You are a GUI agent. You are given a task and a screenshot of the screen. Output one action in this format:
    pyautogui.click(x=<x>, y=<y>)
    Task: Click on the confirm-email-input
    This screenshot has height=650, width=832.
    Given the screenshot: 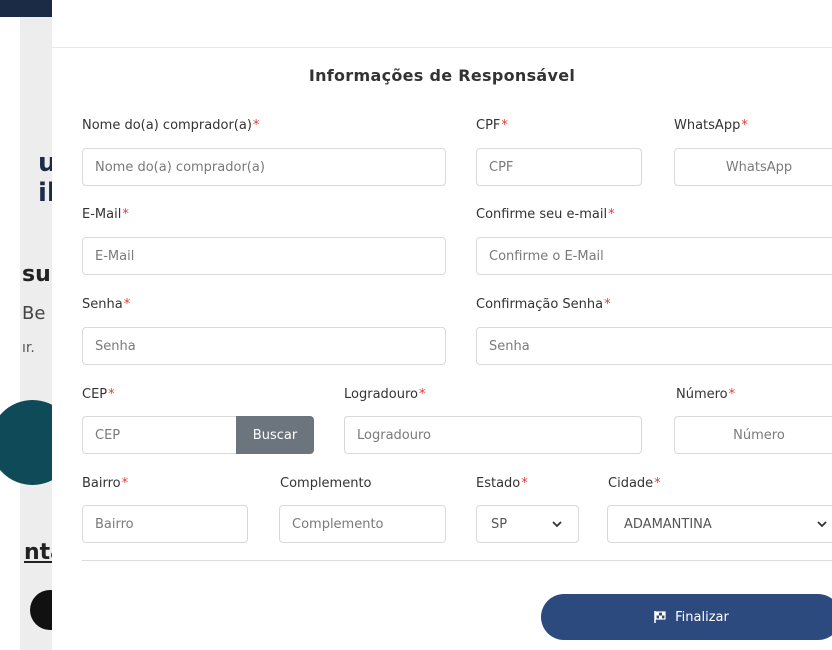 What is the action you would take?
    pyautogui.click(x=654, y=256)
    